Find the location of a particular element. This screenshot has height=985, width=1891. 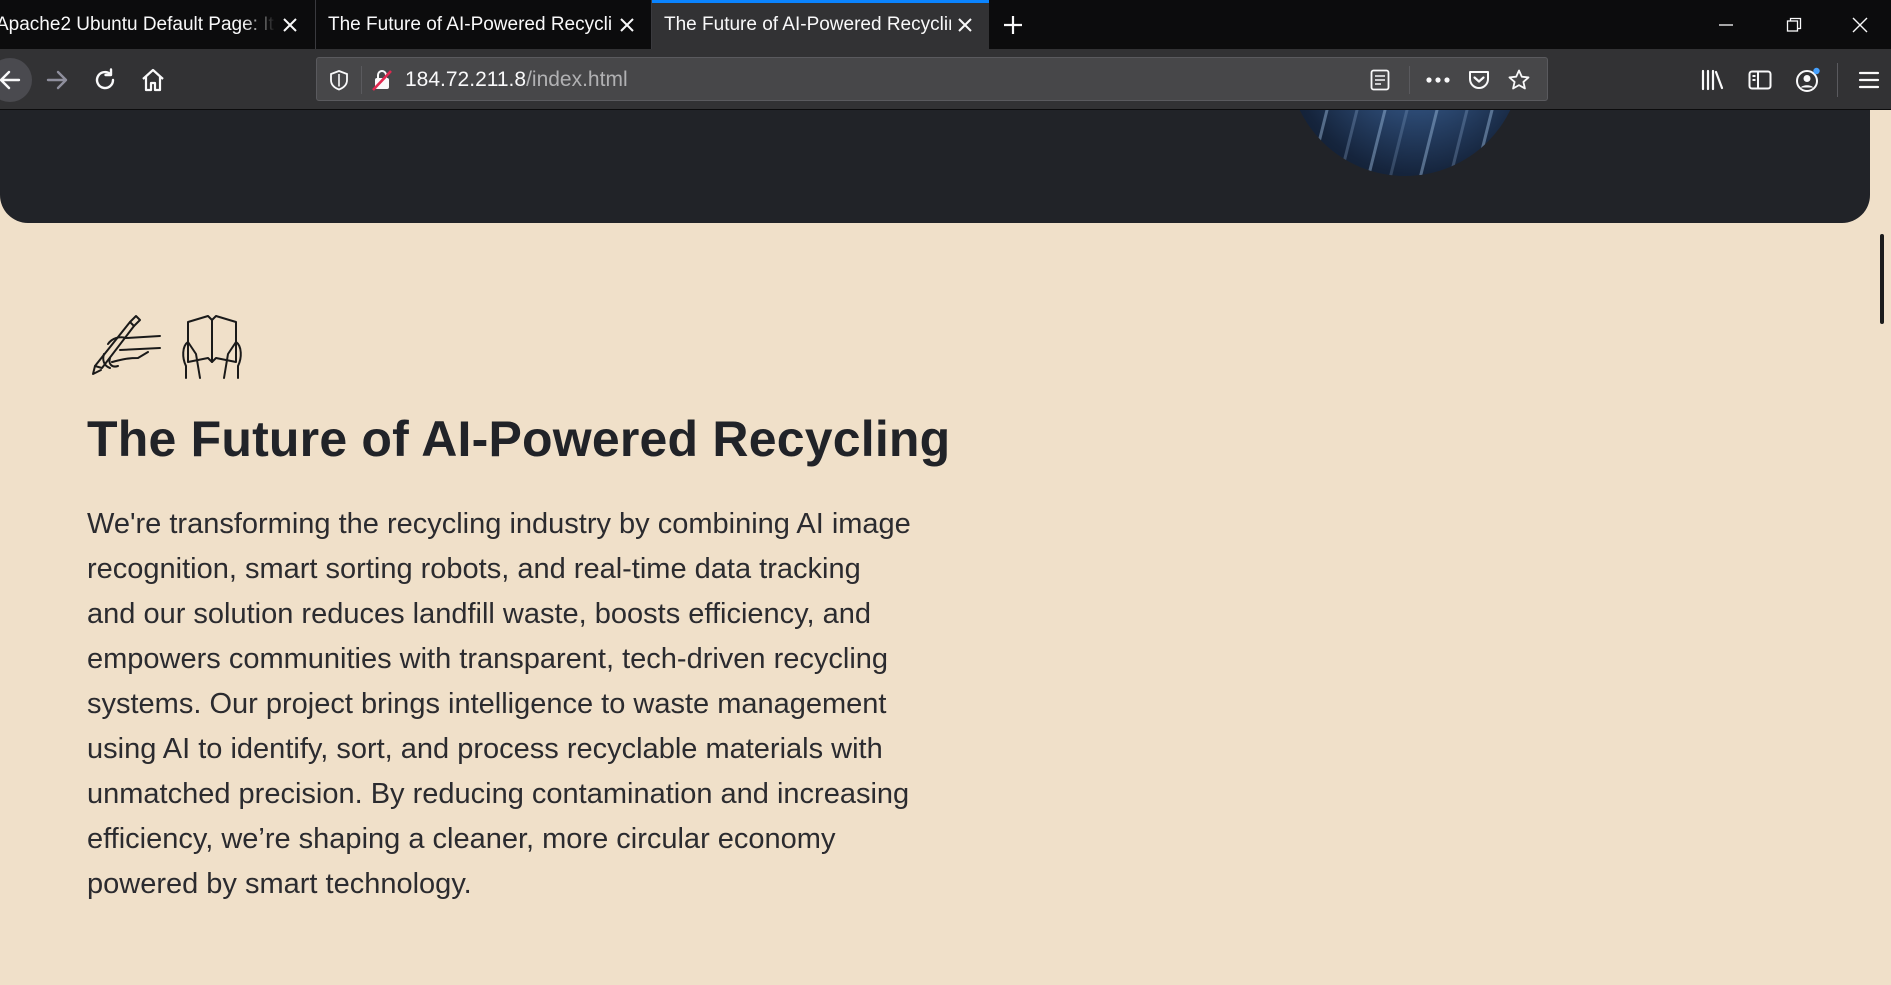

library-icon is located at coordinates (1712, 80).